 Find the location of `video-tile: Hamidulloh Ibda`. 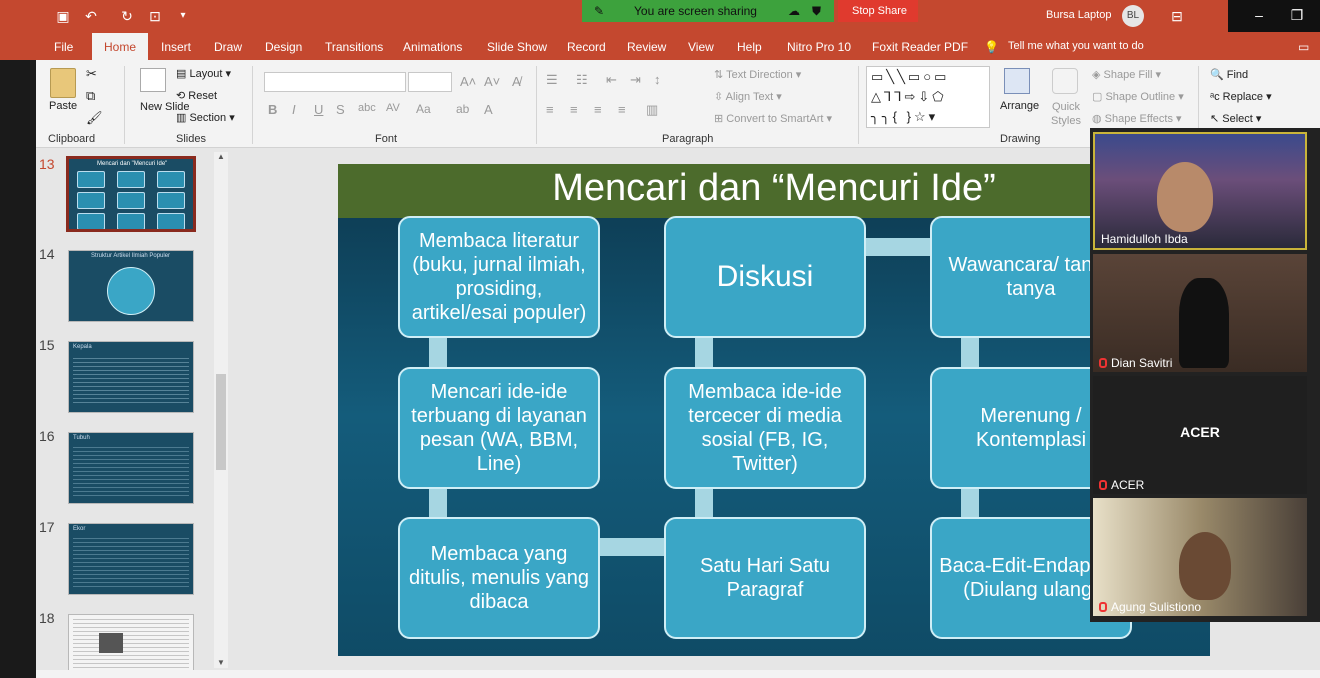

video-tile: Hamidulloh Ibda is located at coordinates (1200, 191).